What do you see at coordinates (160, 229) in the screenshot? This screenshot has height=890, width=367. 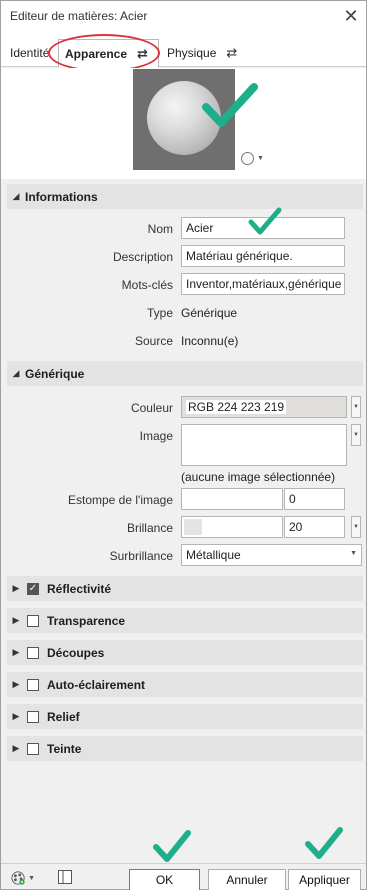 I see `nom-label: Nom` at bounding box center [160, 229].